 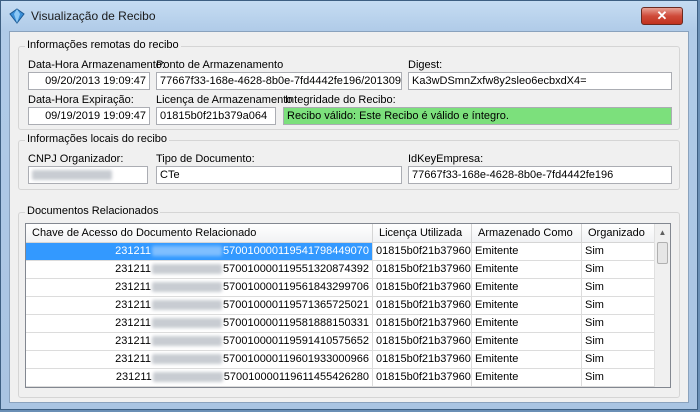 What do you see at coordinates (540, 81) in the screenshot?
I see `digest-field: Ka3wDSmnZxfw8y2sleo6ecbxdX4=` at bounding box center [540, 81].